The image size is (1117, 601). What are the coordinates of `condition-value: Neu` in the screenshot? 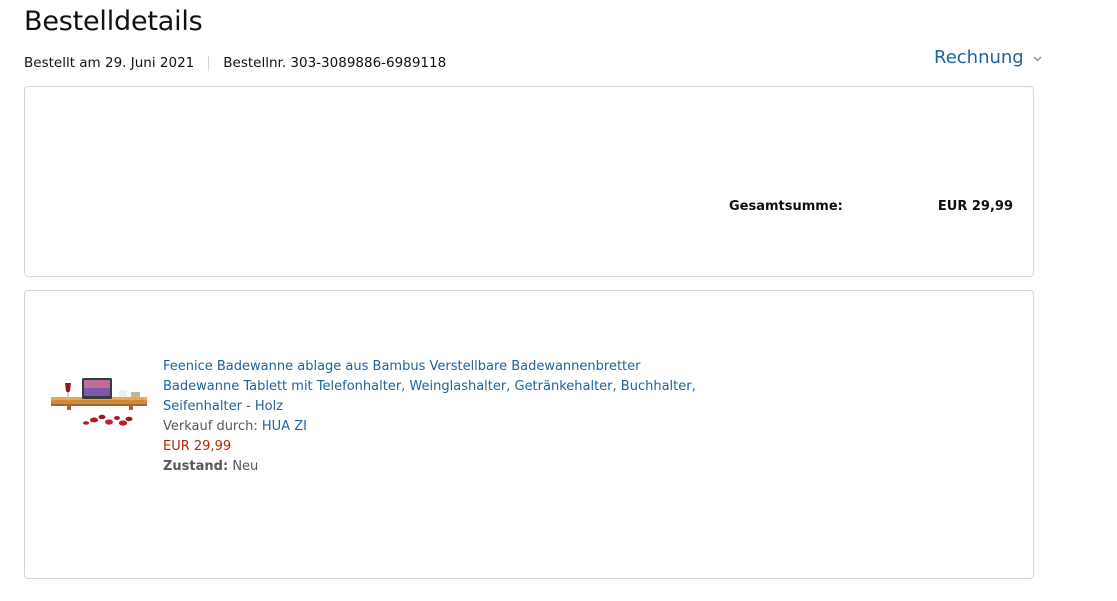 It's located at (245, 466).